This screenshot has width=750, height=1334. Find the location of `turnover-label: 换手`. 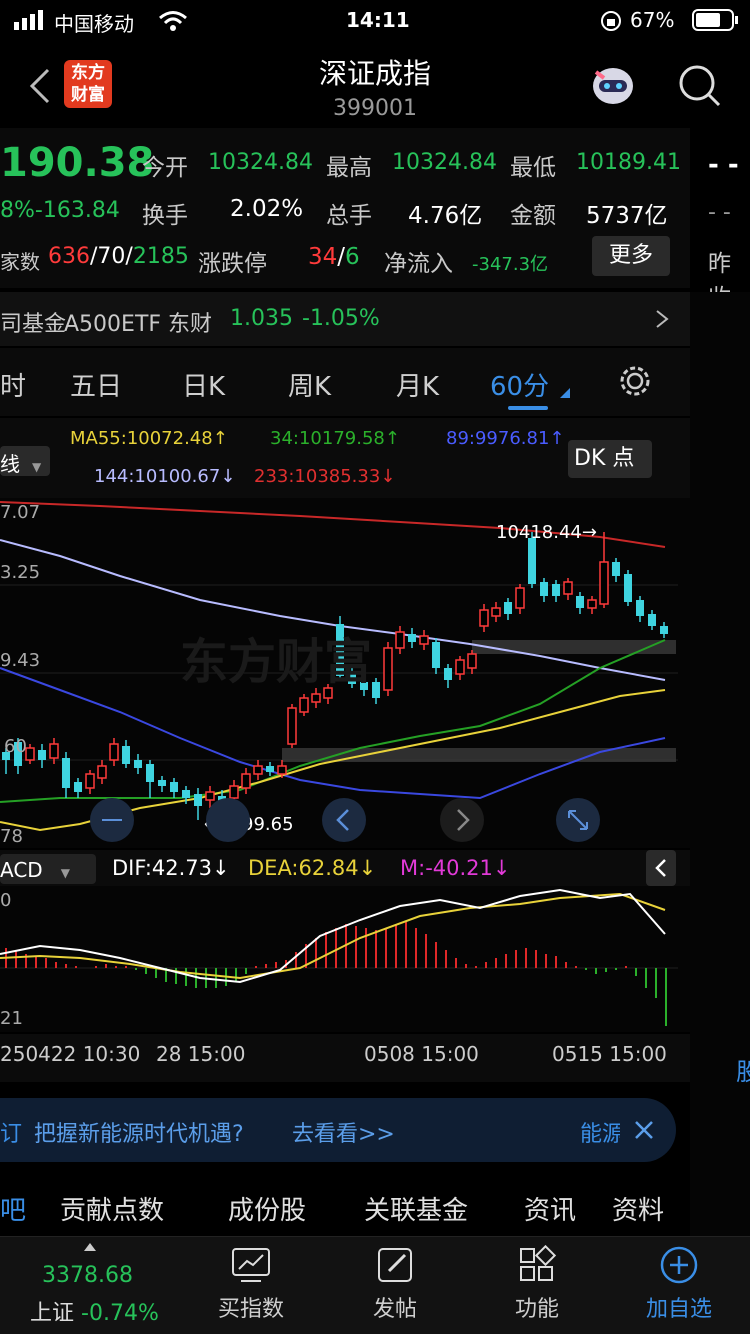

turnover-label: 换手 is located at coordinates (165, 216).